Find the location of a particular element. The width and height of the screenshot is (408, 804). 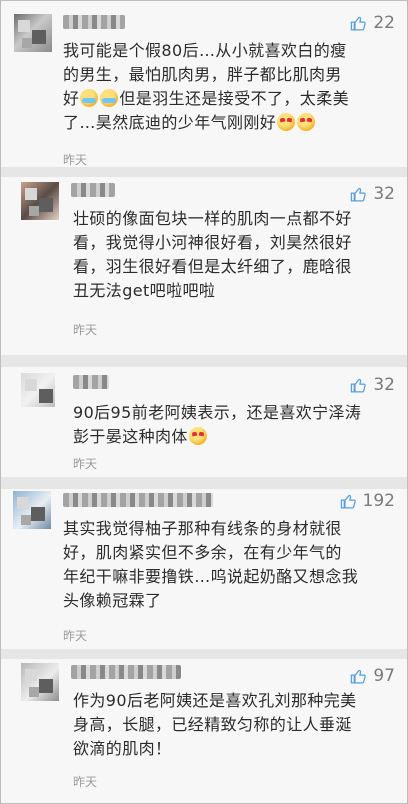

like-count: 22 is located at coordinates (384, 23).